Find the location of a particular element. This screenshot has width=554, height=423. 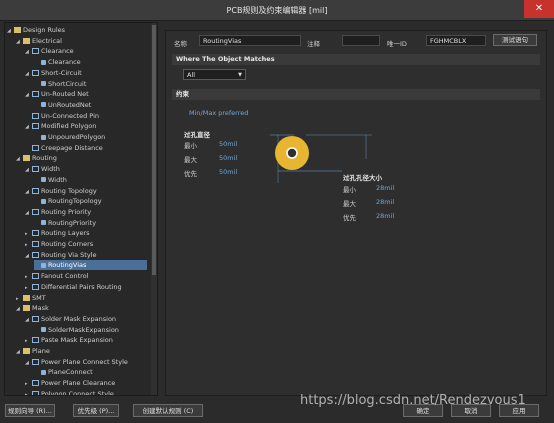

tree-item: ◢ Short-Circuit is located at coordinates (53, 73).